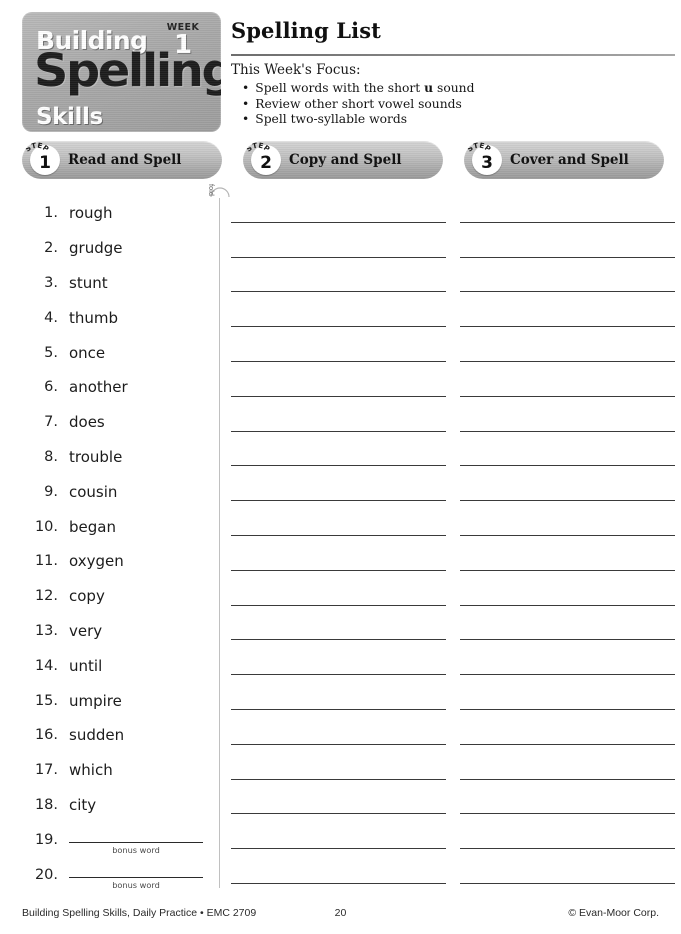  Describe the element at coordinates (87, 596) in the screenshot. I see `word-text: copy` at that location.